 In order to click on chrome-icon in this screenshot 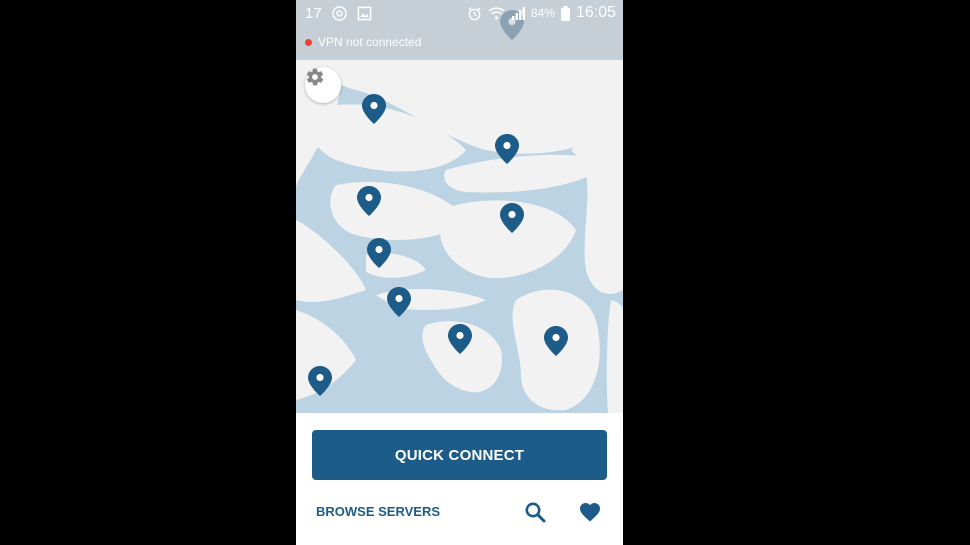, I will do `click(339, 13)`.